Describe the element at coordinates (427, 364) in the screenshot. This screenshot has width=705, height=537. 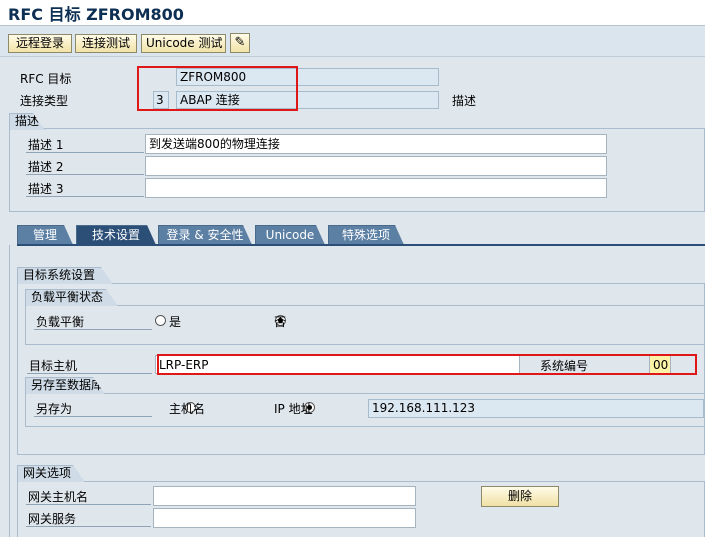
I see `highlight-box-target-host` at that location.